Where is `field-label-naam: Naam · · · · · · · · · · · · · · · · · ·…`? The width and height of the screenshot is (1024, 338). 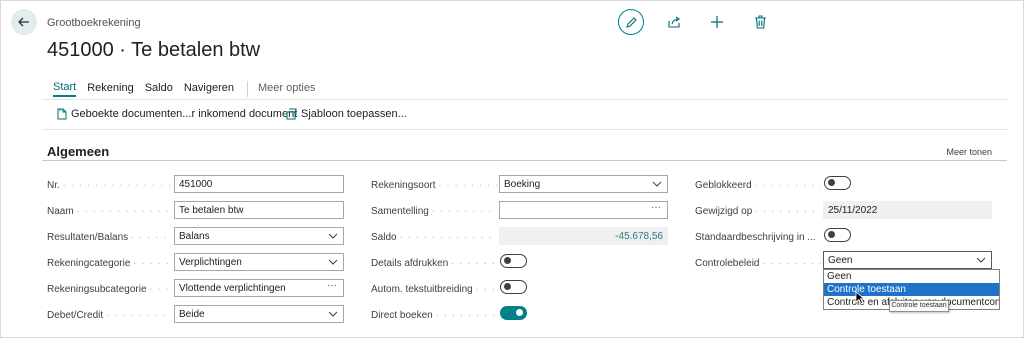
field-label-naam: Naam · · · · · · · · · · · · · · · · · ·… is located at coordinates (109, 211).